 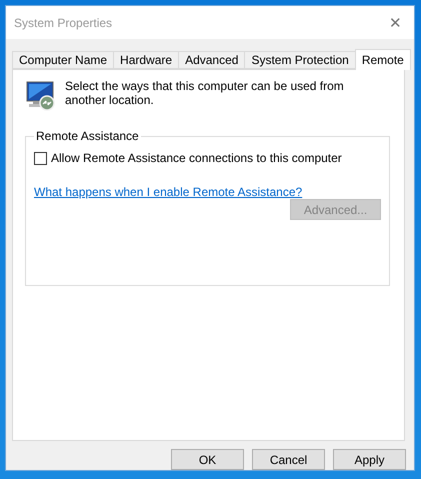 I want to click on remote-computer-icon, so click(x=41, y=95).